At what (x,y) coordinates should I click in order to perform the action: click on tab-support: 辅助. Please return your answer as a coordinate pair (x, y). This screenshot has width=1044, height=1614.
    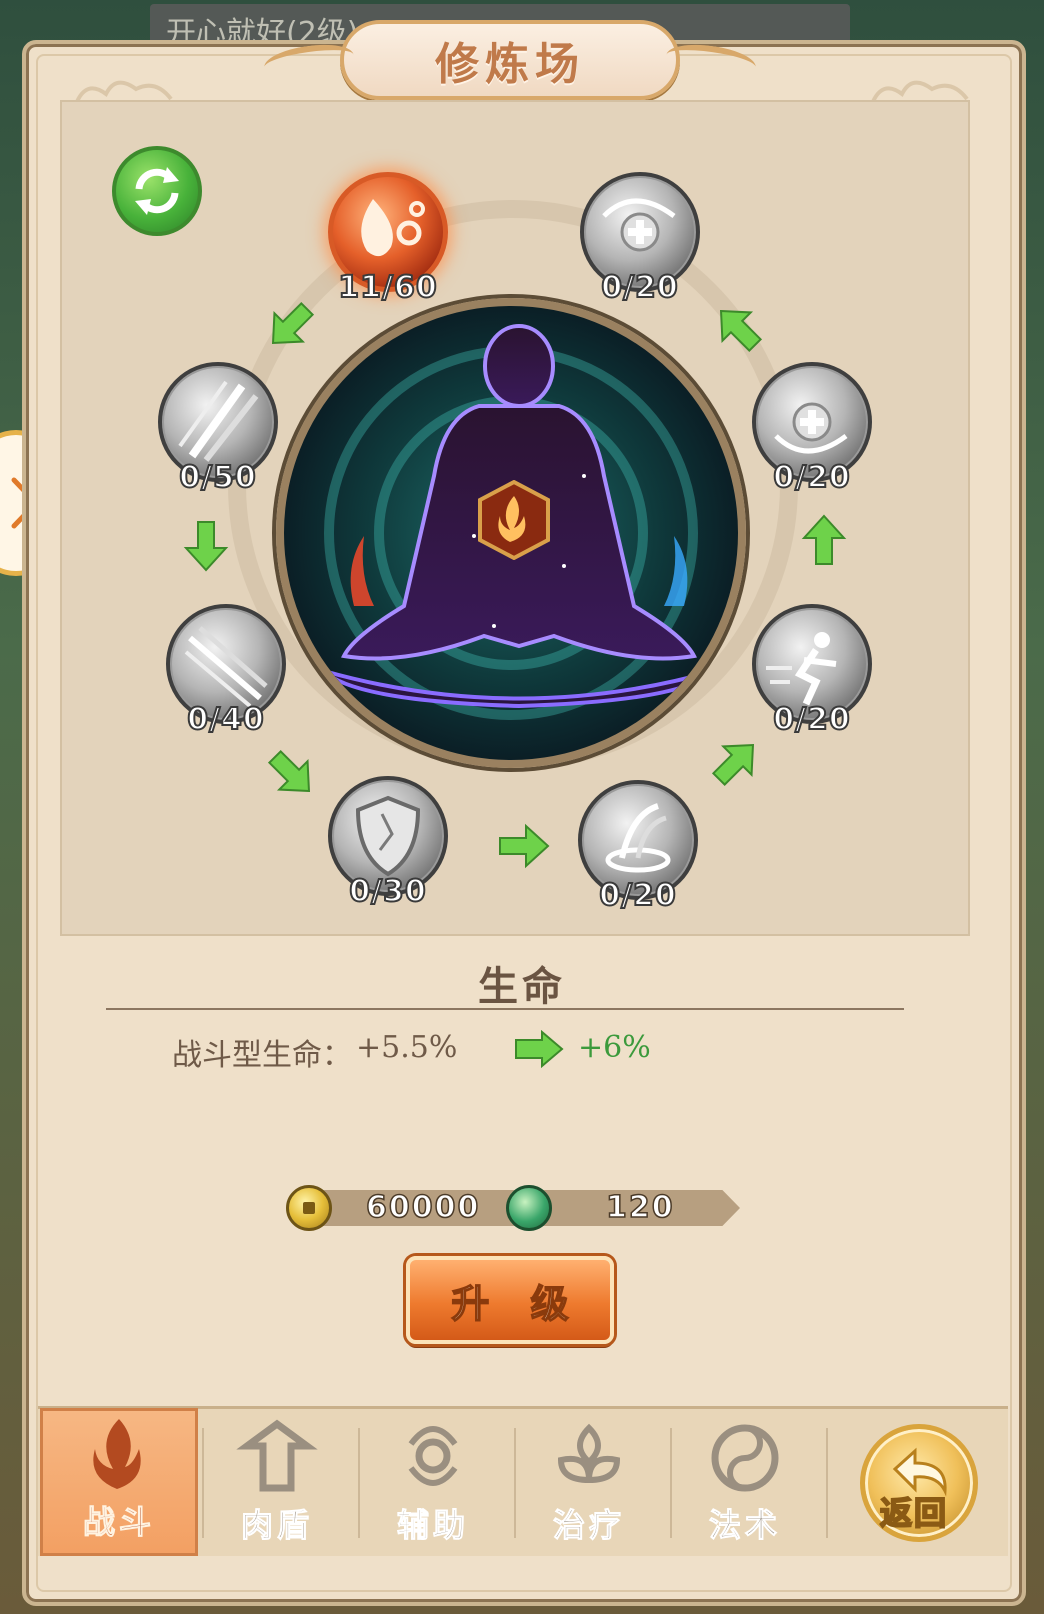
    Looking at the image, I should click on (433, 1482).